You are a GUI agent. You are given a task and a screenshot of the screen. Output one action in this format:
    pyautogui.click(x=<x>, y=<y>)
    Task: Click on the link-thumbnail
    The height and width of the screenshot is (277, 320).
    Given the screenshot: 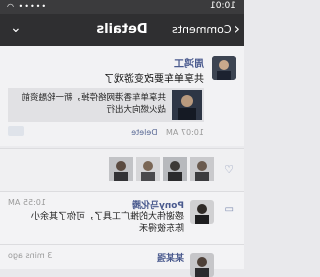 What is the action you would take?
    pyautogui.click(x=187, y=105)
    